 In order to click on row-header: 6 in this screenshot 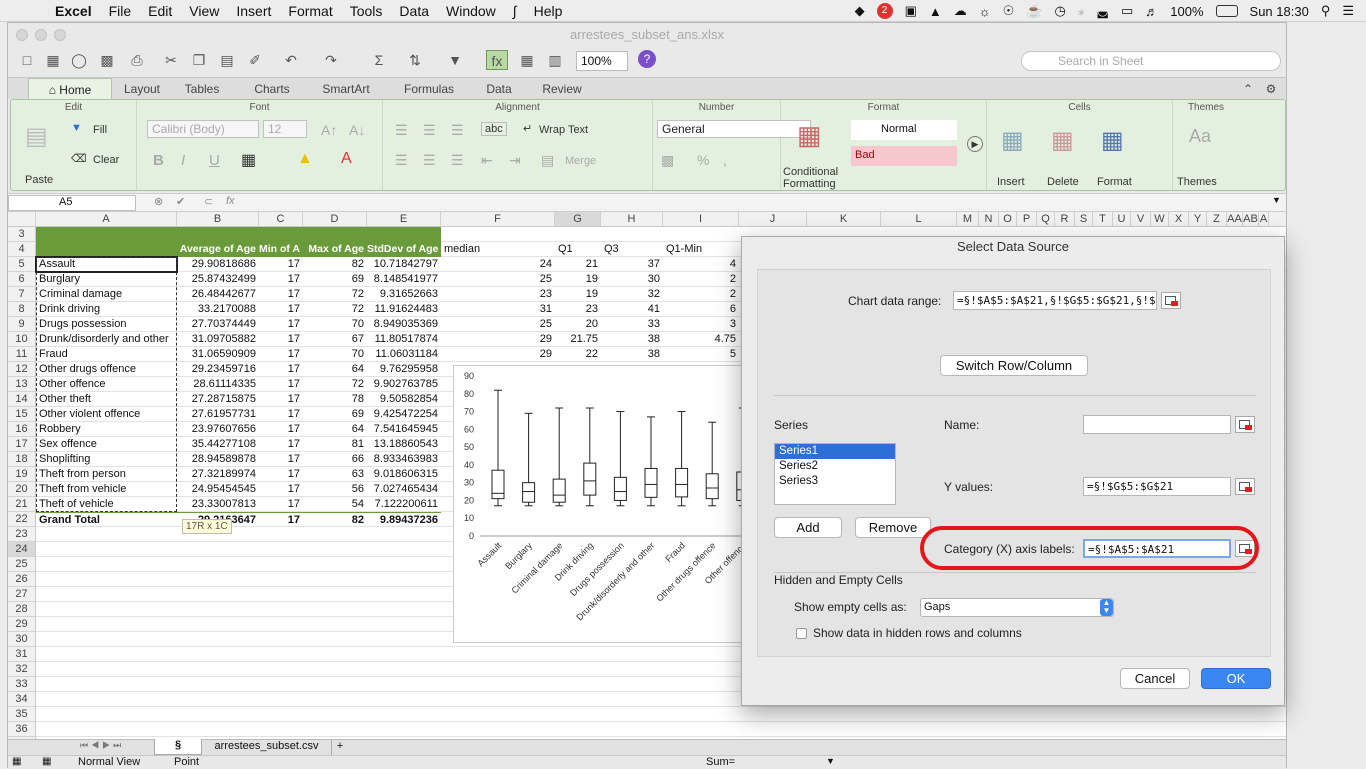, I will do `click(22, 279)`.